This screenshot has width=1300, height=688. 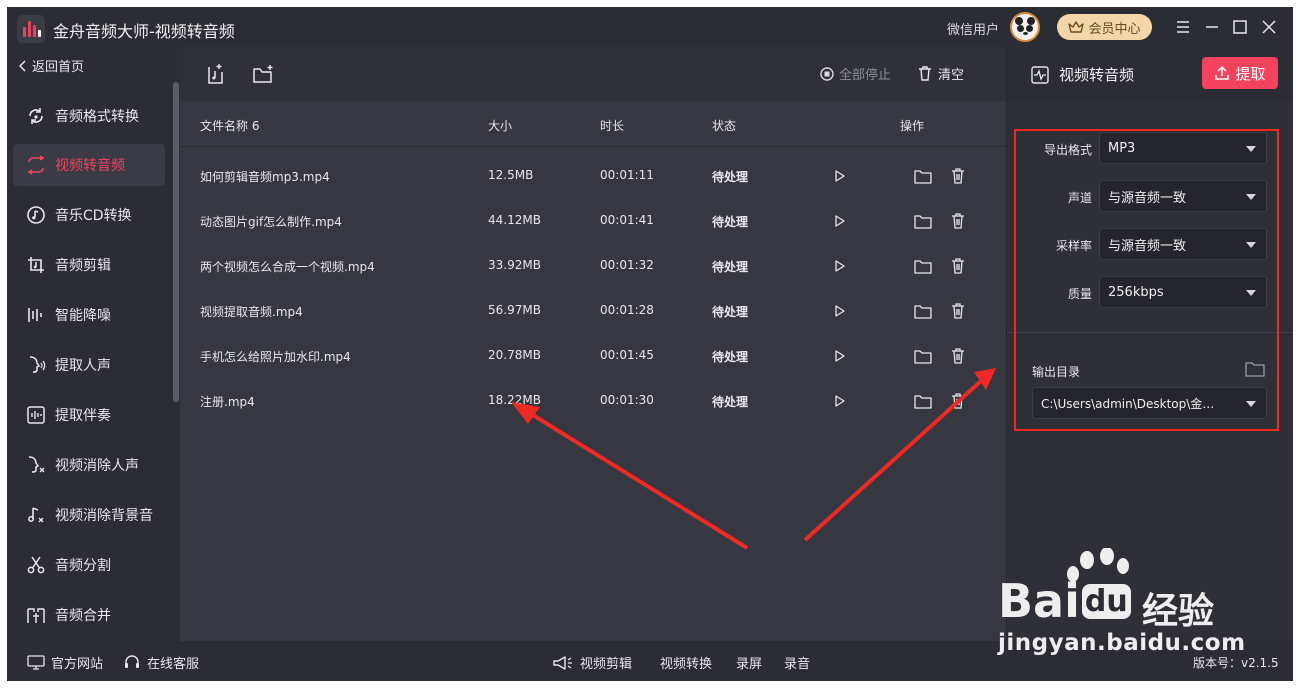 I want to click on cd-icon, so click(x=36, y=215).